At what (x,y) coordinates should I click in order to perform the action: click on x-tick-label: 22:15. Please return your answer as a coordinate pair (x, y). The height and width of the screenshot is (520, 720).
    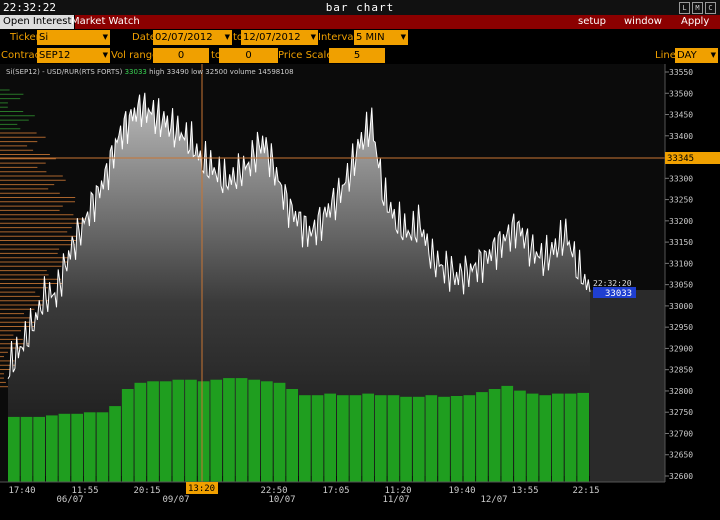
    Looking at the image, I should click on (585, 491).